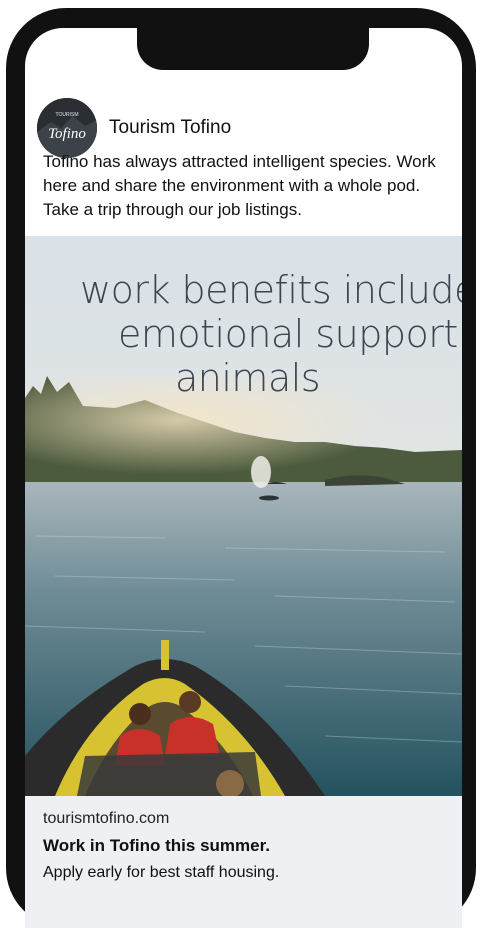 The height and width of the screenshot is (928, 490). I want to click on phone-notch, so click(253, 48).